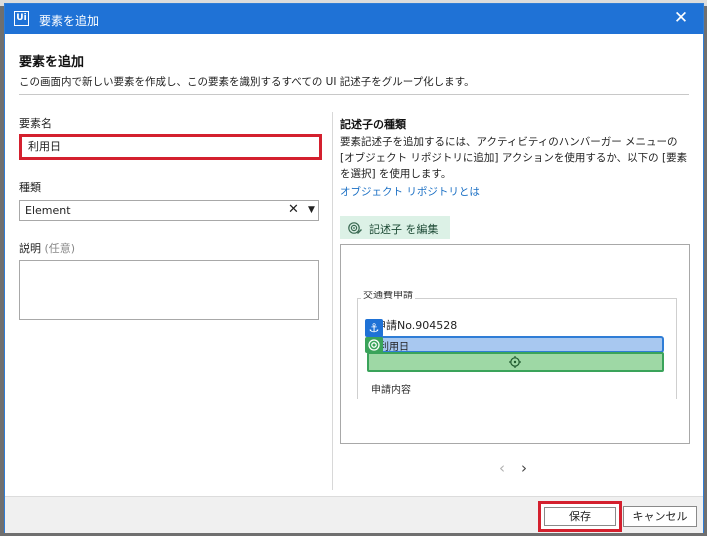 This screenshot has height=536, width=707. I want to click on close-icon: ✕, so click(681, 19).